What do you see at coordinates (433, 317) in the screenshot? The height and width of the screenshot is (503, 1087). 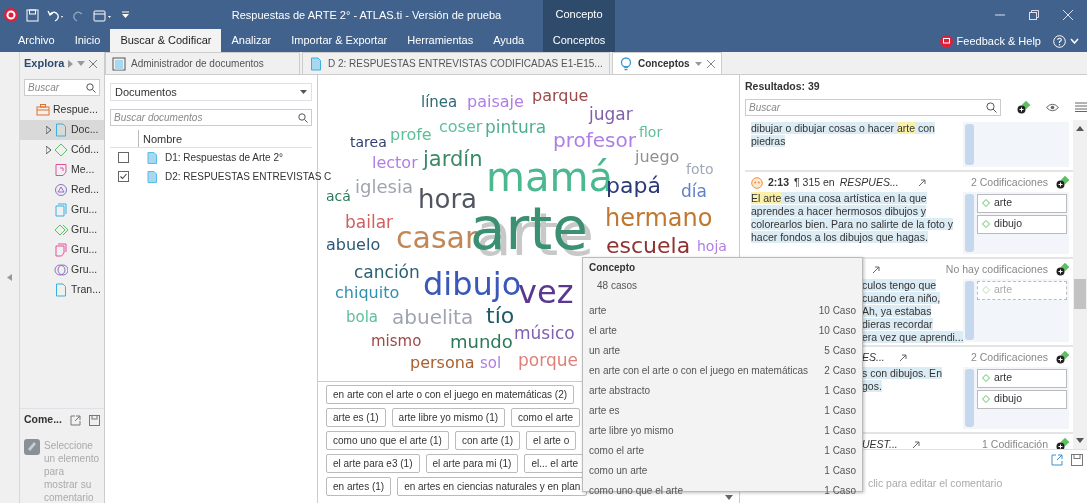 I see `cloud-word: abuelita` at bounding box center [433, 317].